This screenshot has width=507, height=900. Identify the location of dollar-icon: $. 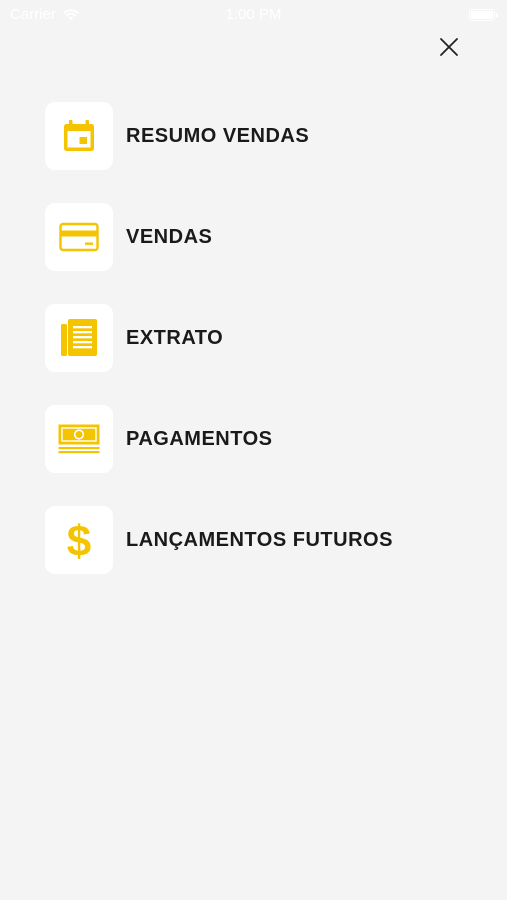
(79, 540).